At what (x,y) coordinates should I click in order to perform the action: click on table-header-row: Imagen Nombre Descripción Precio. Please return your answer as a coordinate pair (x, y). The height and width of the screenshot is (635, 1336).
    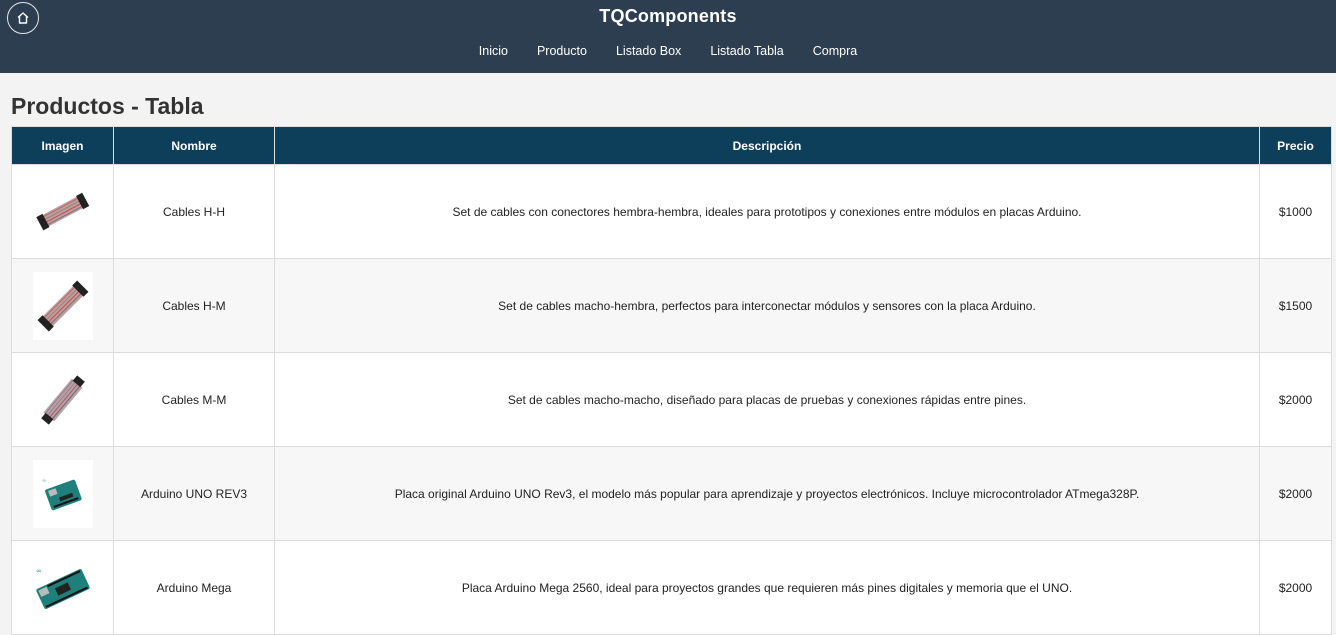
    Looking at the image, I should click on (671, 145).